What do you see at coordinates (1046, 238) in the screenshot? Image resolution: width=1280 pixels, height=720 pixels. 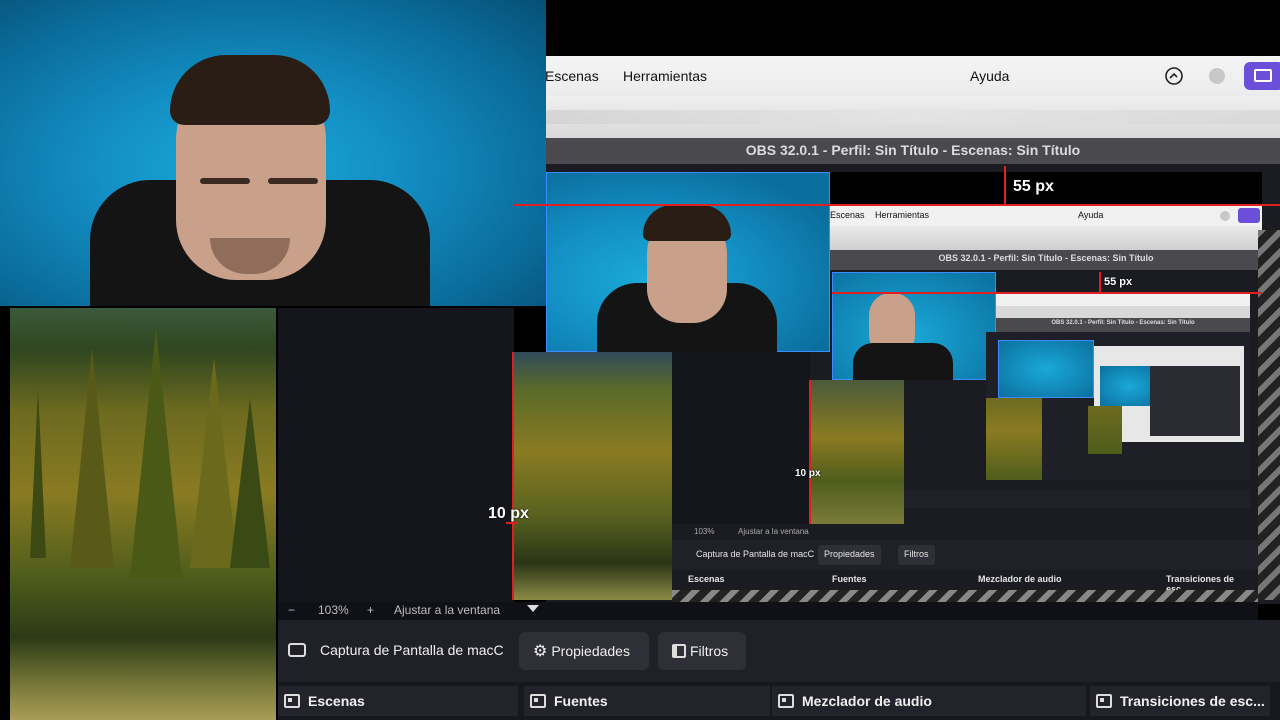 I see `nested-toolbar-strip` at bounding box center [1046, 238].